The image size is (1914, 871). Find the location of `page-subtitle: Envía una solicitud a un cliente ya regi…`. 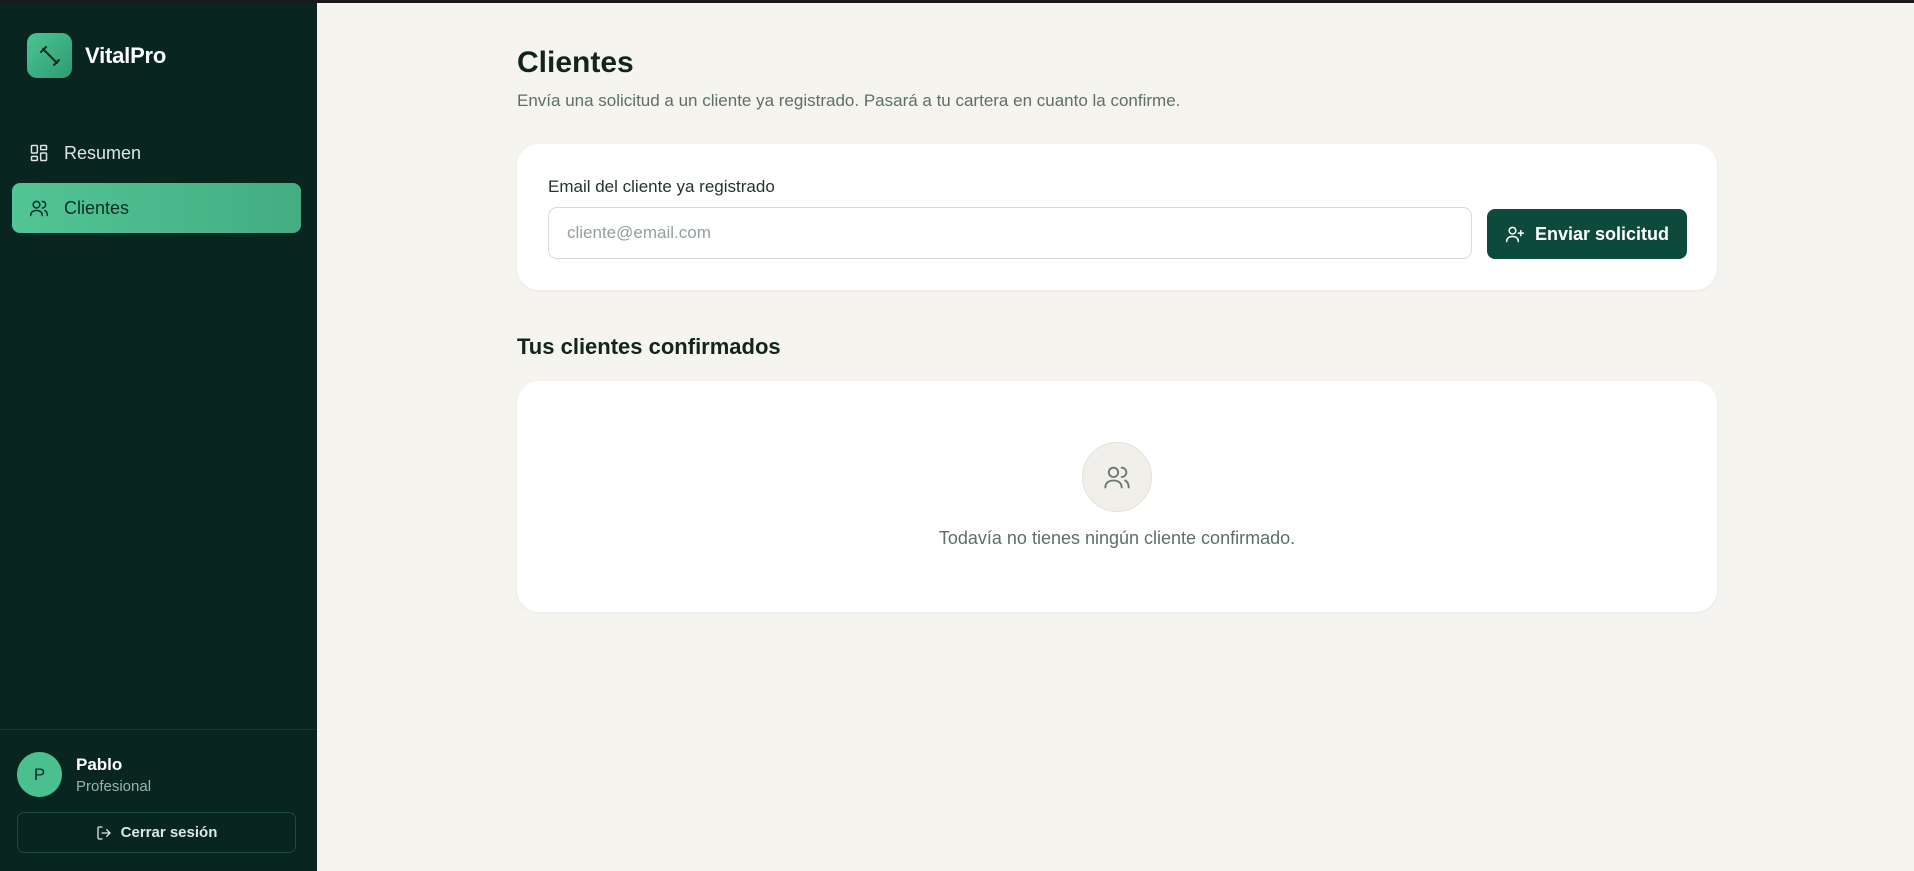

page-subtitle: Envía una solicitud a un cliente ya regi… is located at coordinates (849, 100).